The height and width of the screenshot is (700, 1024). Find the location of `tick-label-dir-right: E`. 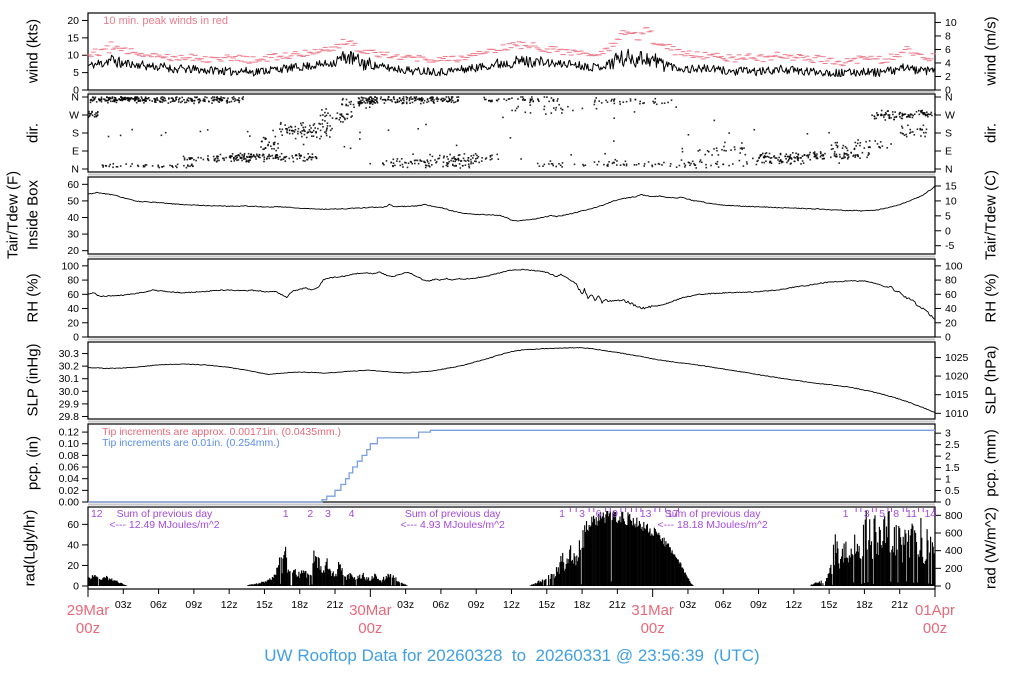

tick-label-dir-right: E is located at coordinates (948, 152).